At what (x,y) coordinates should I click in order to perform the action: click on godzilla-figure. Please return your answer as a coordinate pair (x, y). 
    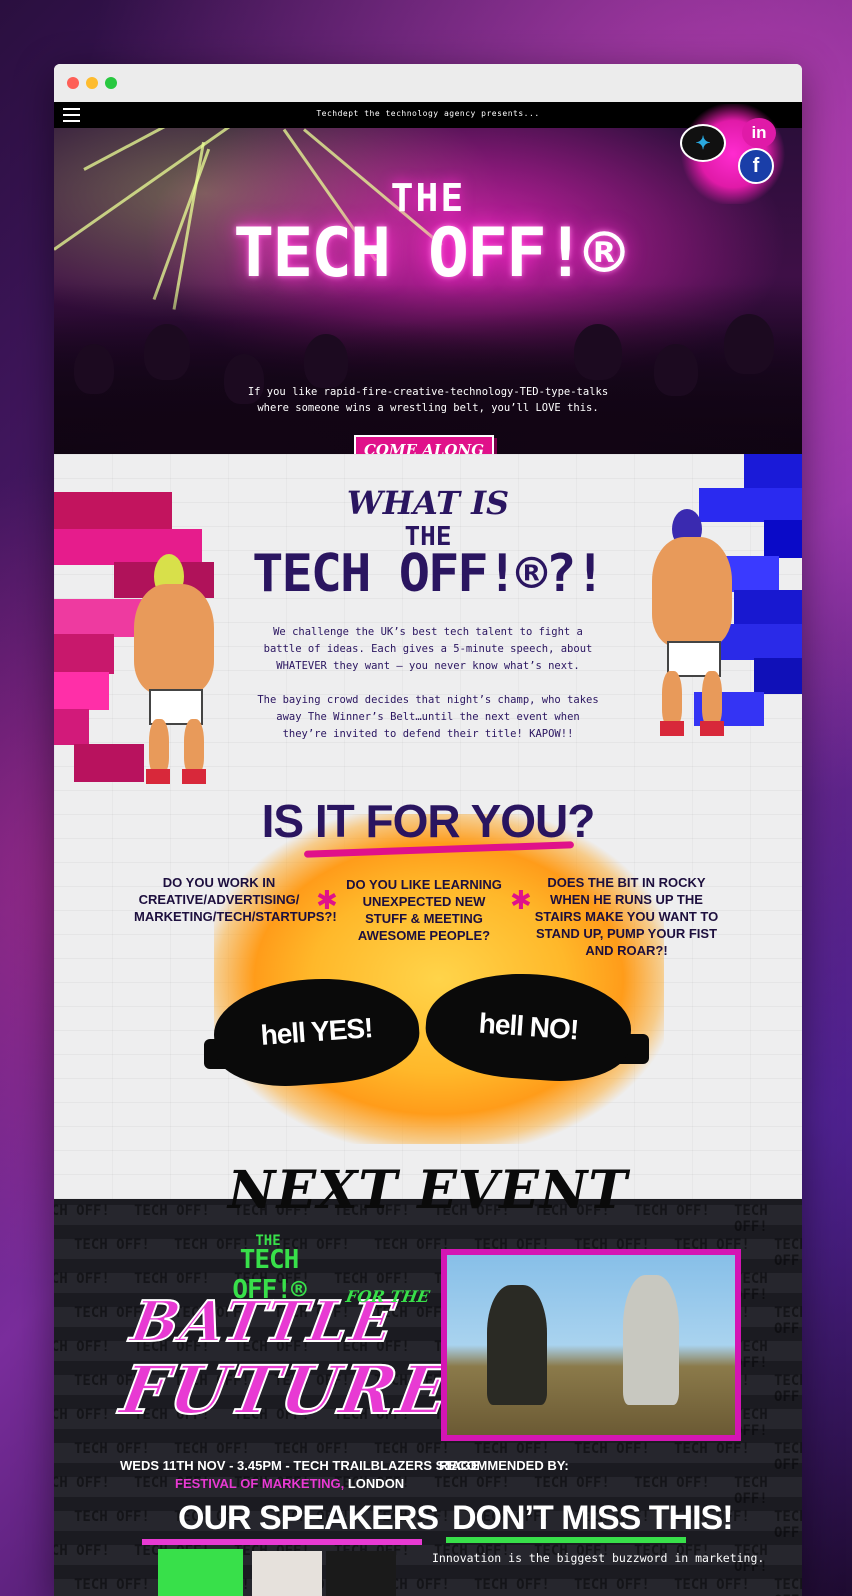
    Looking at the image, I should click on (517, 1345).